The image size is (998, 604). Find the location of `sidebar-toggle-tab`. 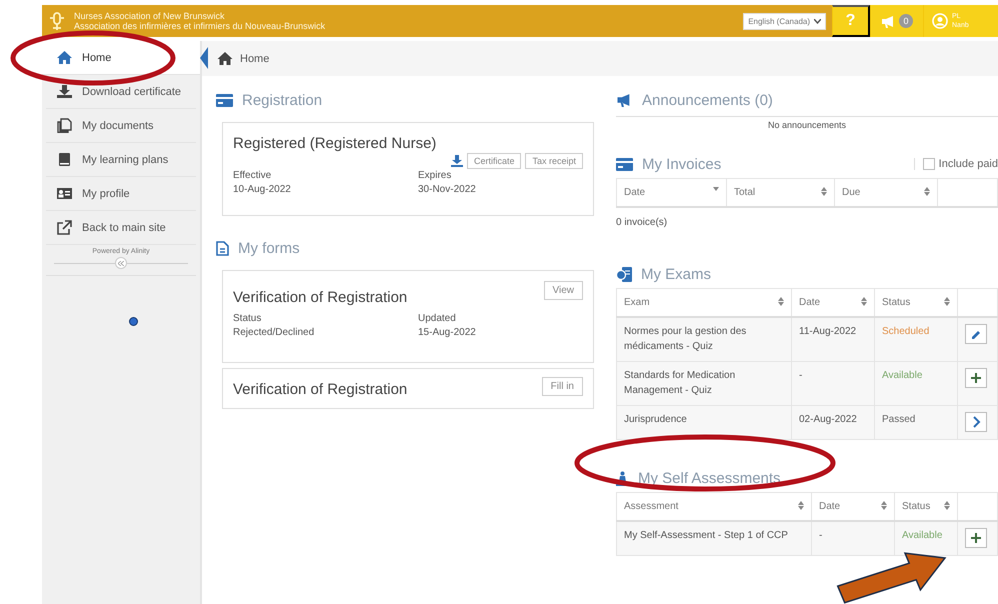

sidebar-toggle-tab is located at coordinates (204, 58).